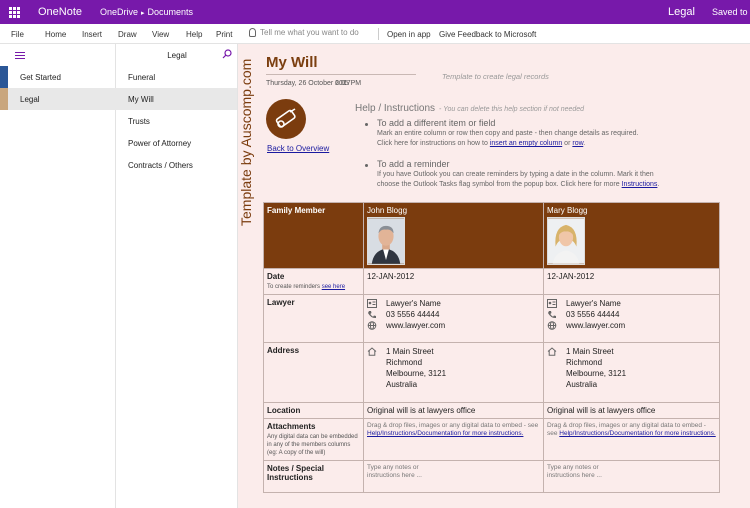 The width and height of the screenshot is (750, 508). What do you see at coordinates (410, 351) in the screenshot?
I see `address-line1: 1 Main Street` at bounding box center [410, 351].